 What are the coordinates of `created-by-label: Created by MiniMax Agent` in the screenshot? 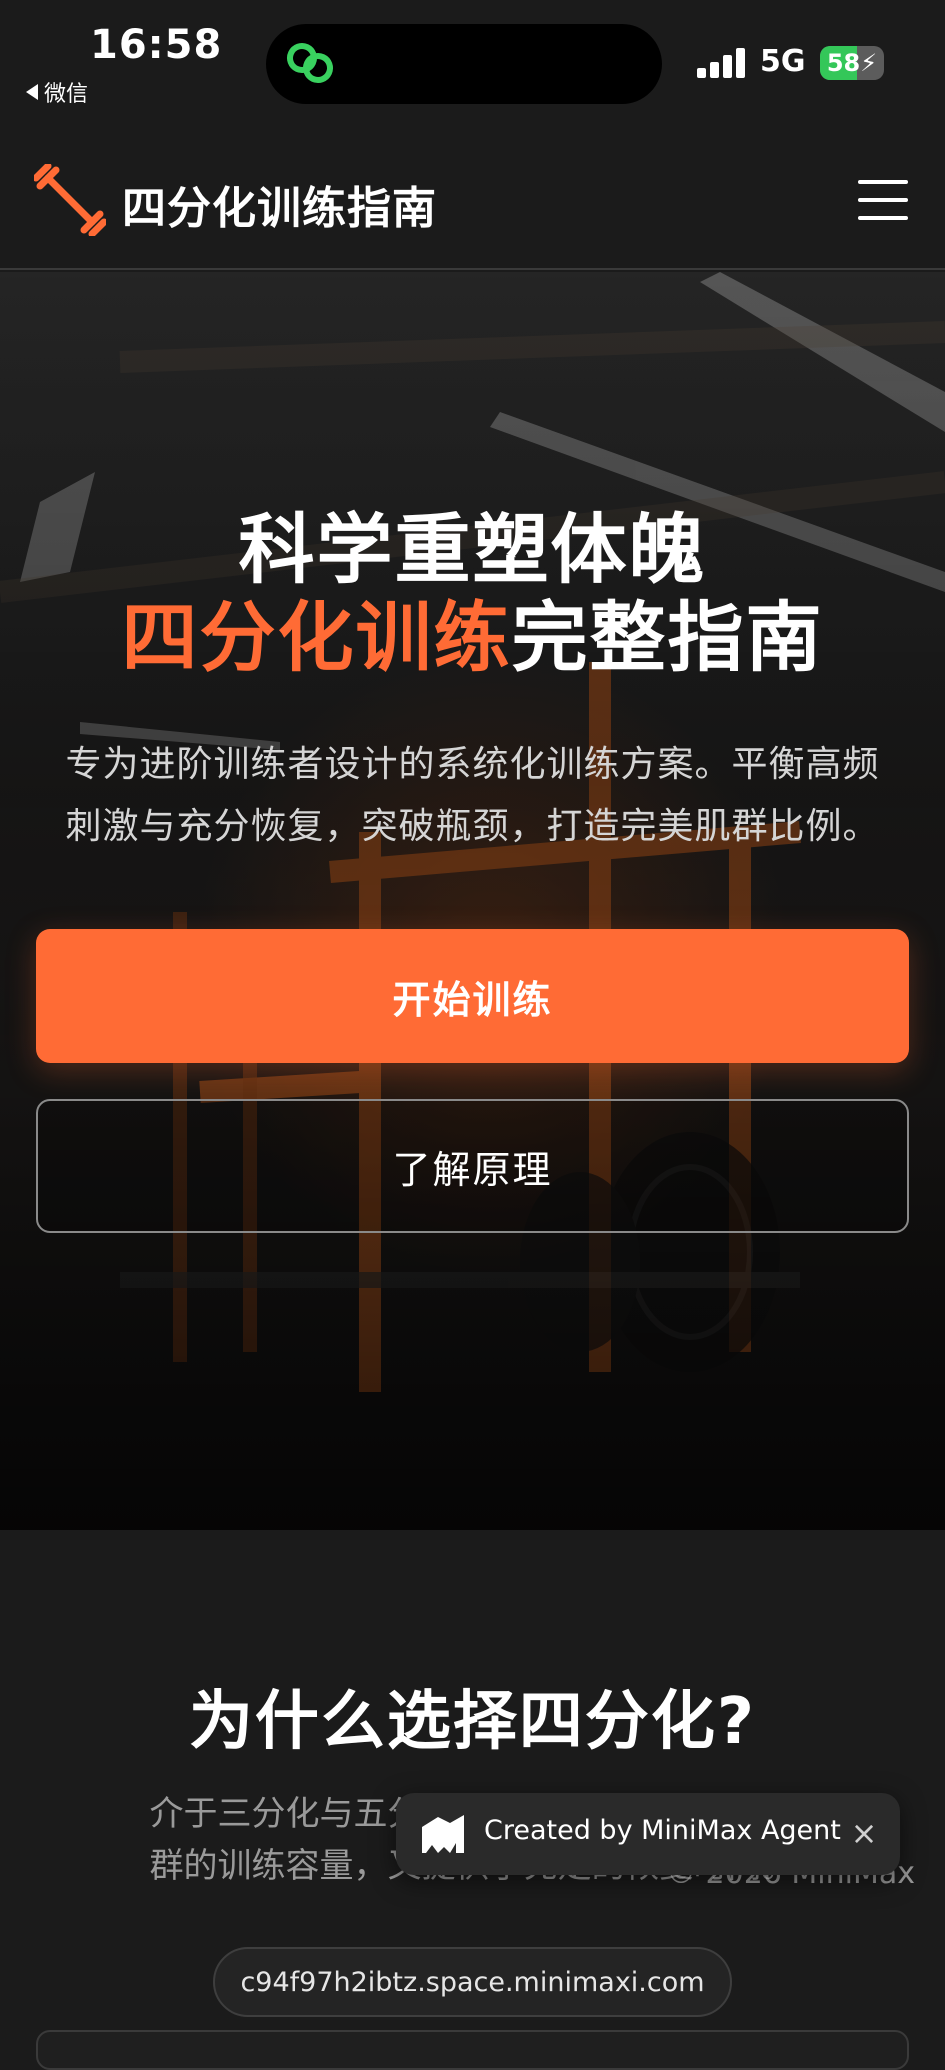 It's located at (662, 1830).